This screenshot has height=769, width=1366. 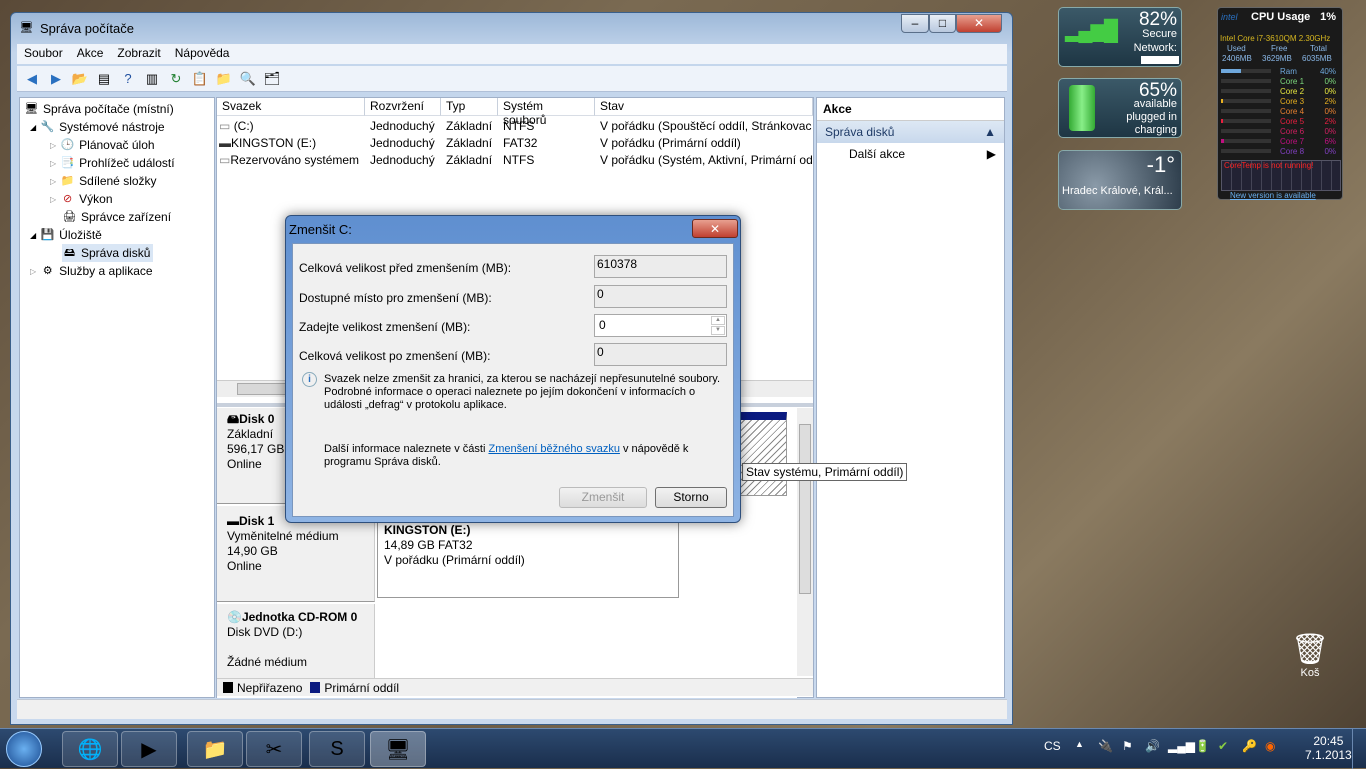 What do you see at coordinates (56, 79) in the screenshot?
I see `forward-icon: ▶` at bounding box center [56, 79].